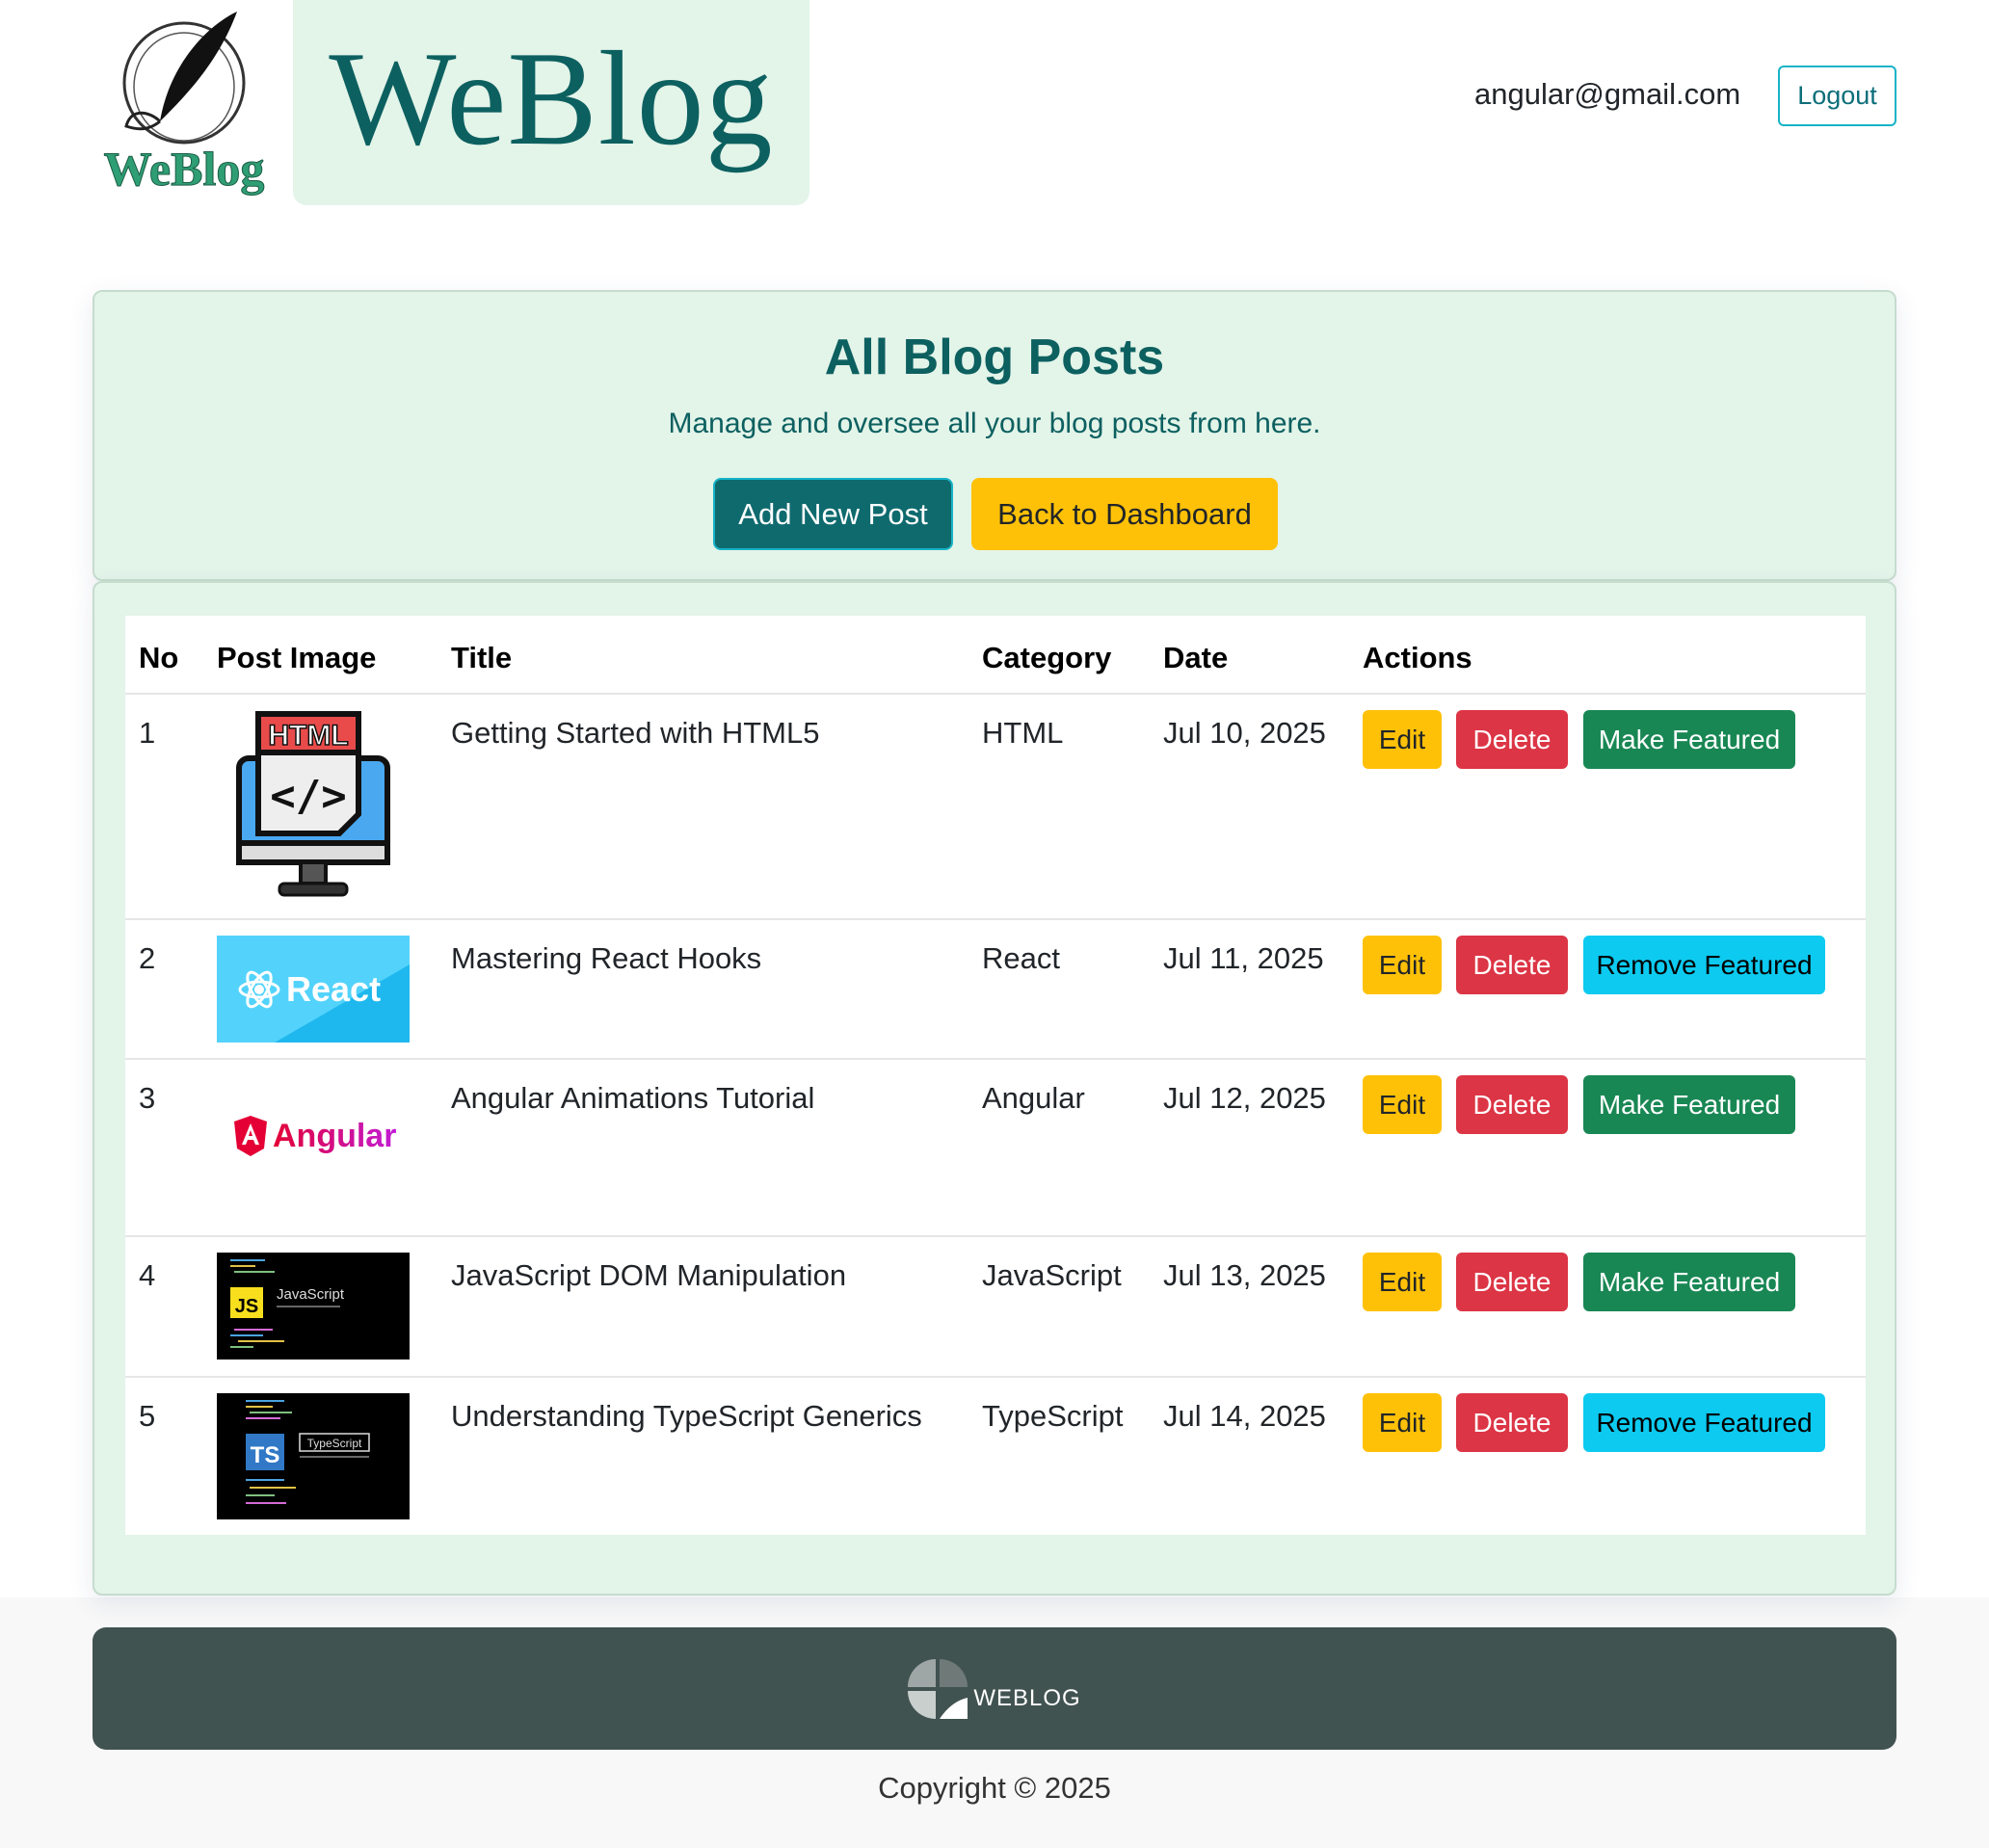  What do you see at coordinates (1125, 514) in the screenshot?
I see `back-to-dashboard-button: Back to Dashboard` at bounding box center [1125, 514].